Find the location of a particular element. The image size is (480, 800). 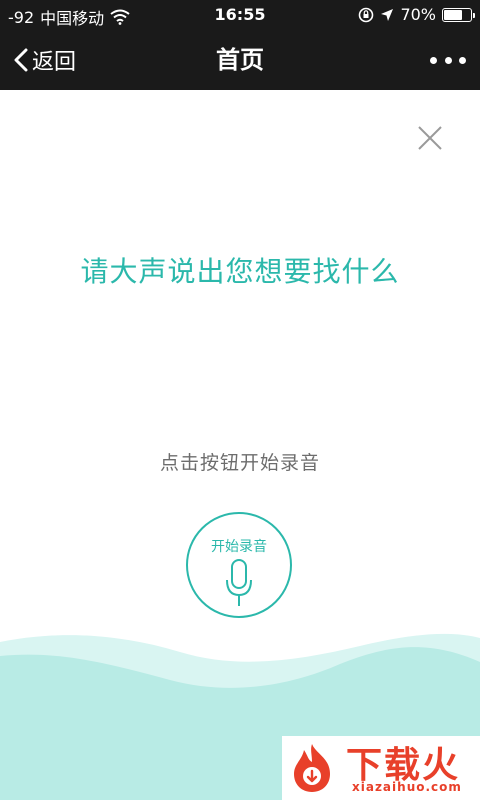

chevron-left-icon is located at coordinates (21, 60).